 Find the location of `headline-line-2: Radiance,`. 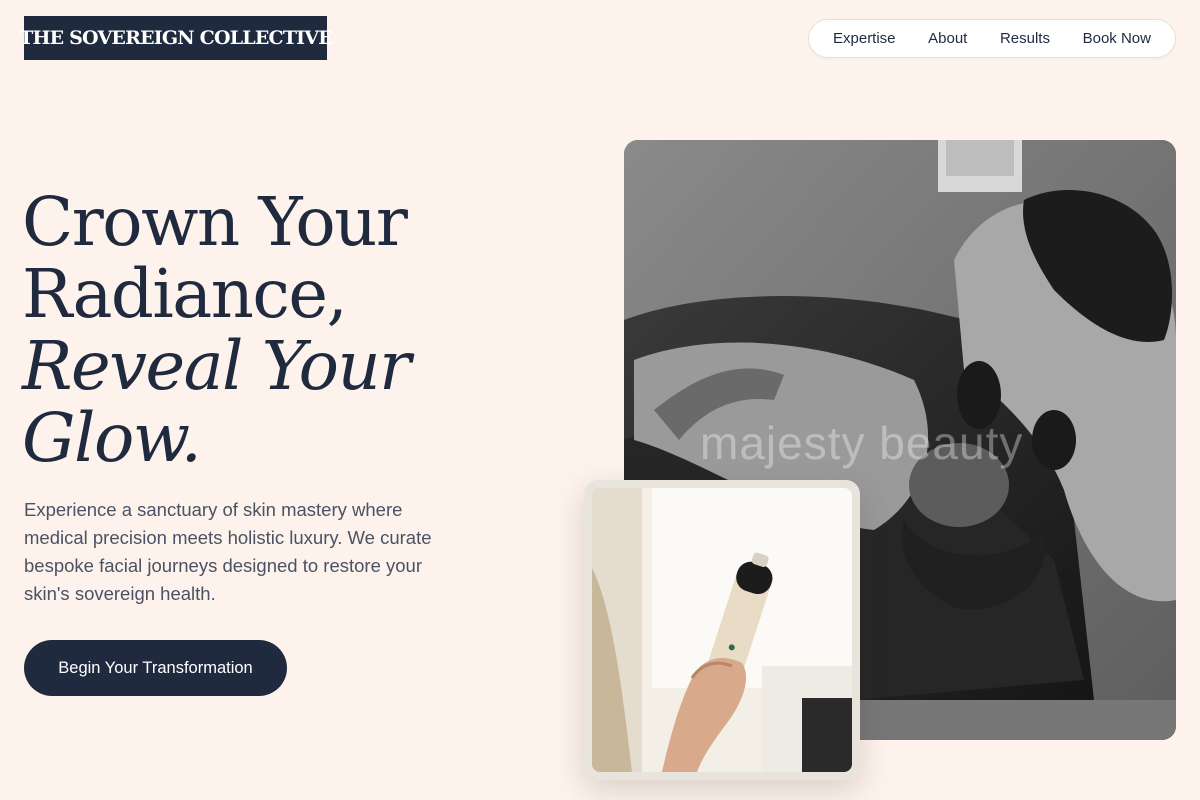

headline-line-2: Radiance, is located at coordinates (185, 294).